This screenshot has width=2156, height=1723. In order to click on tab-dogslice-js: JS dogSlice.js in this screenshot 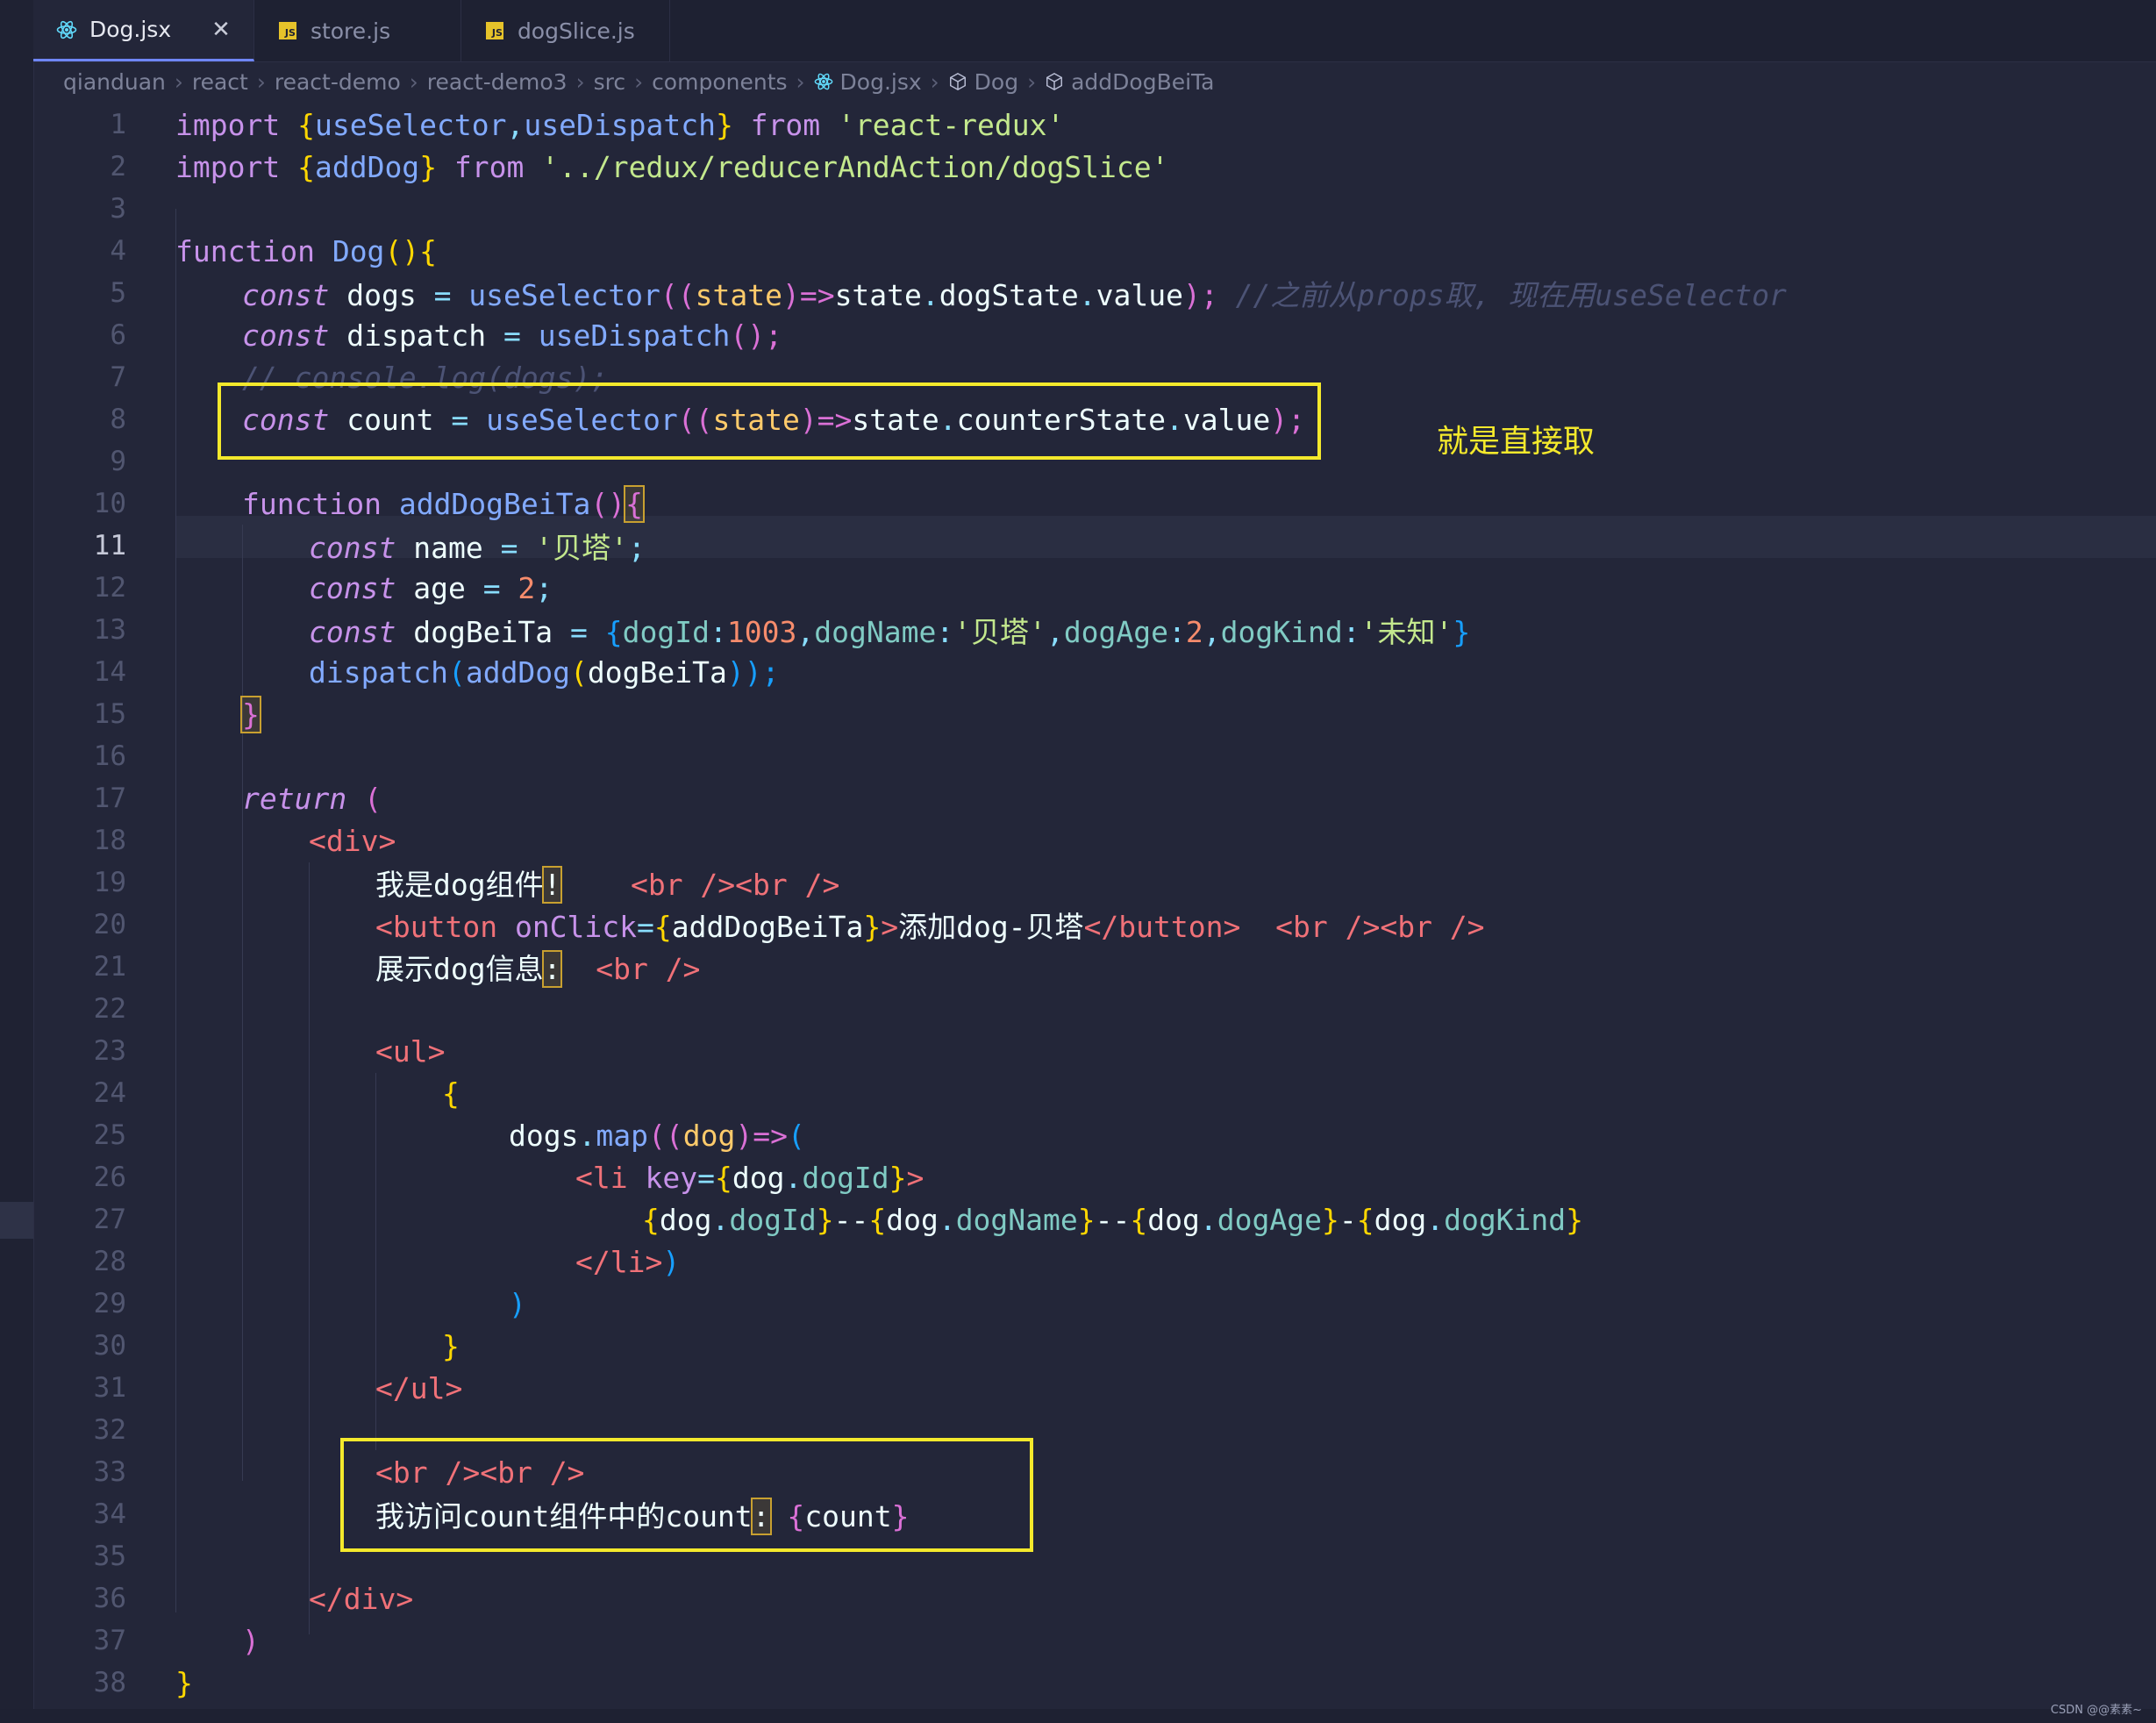, I will do `click(565, 30)`.